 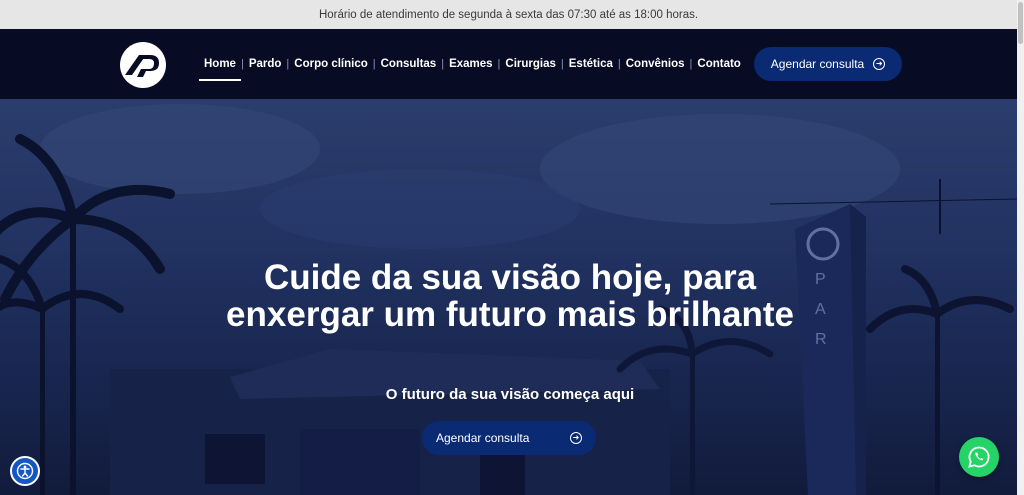 What do you see at coordinates (409, 64) in the screenshot?
I see `nav-consultas: Consultas` at bounding box center [409, 64].